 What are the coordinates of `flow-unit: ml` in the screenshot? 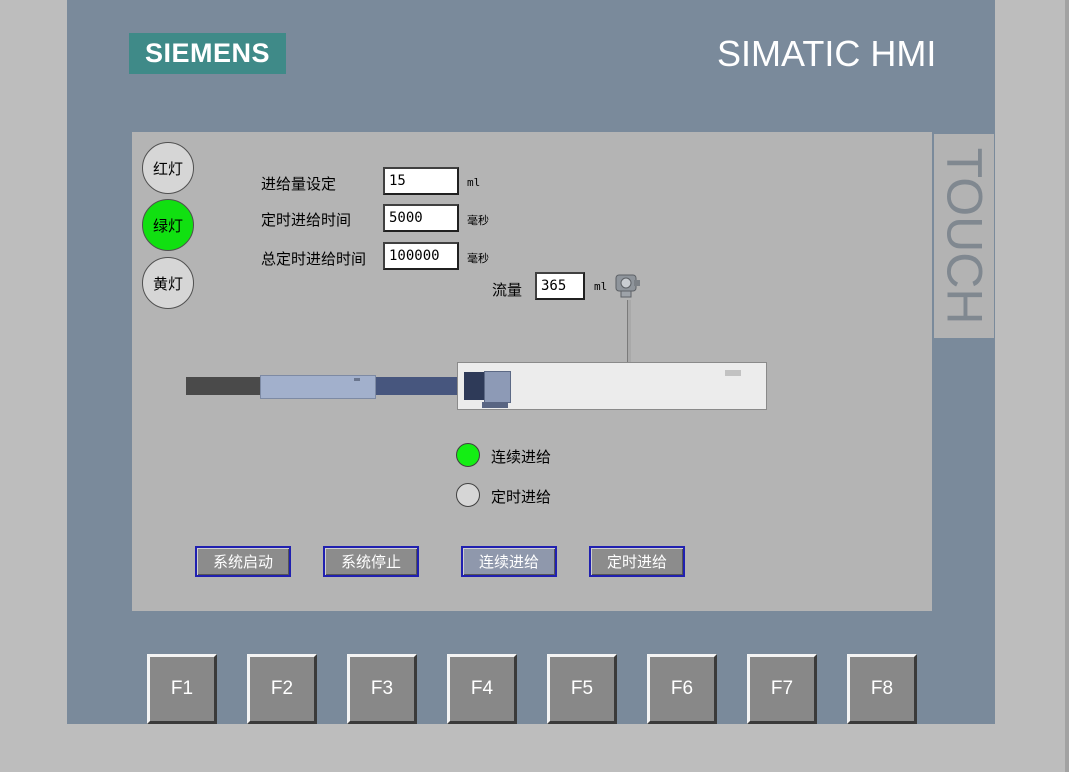 It's located at (601, 286).